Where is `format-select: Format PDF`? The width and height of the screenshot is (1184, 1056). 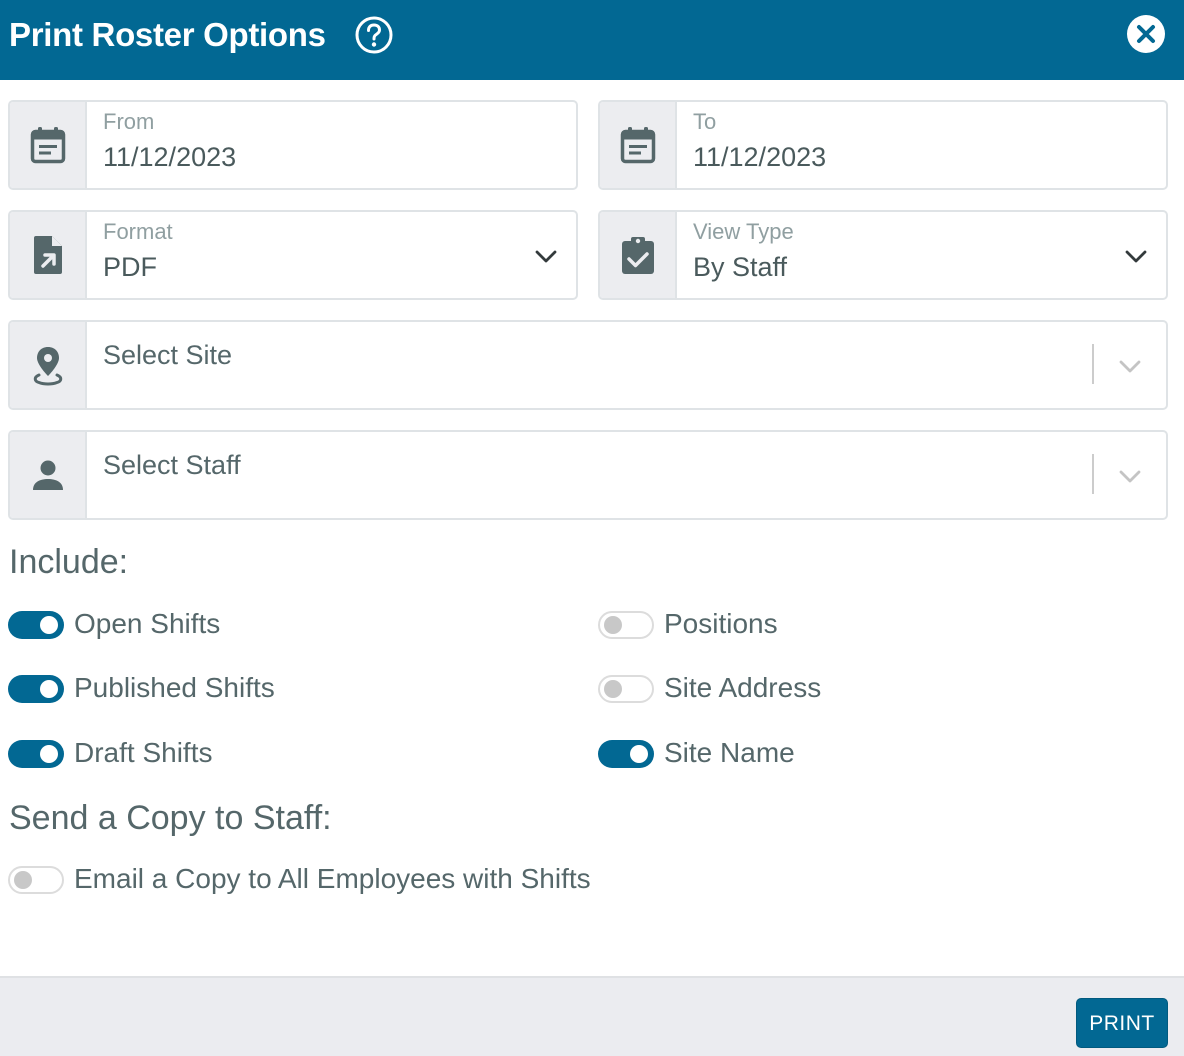
format-select: Format PDF is located at coordinates (293, 255).